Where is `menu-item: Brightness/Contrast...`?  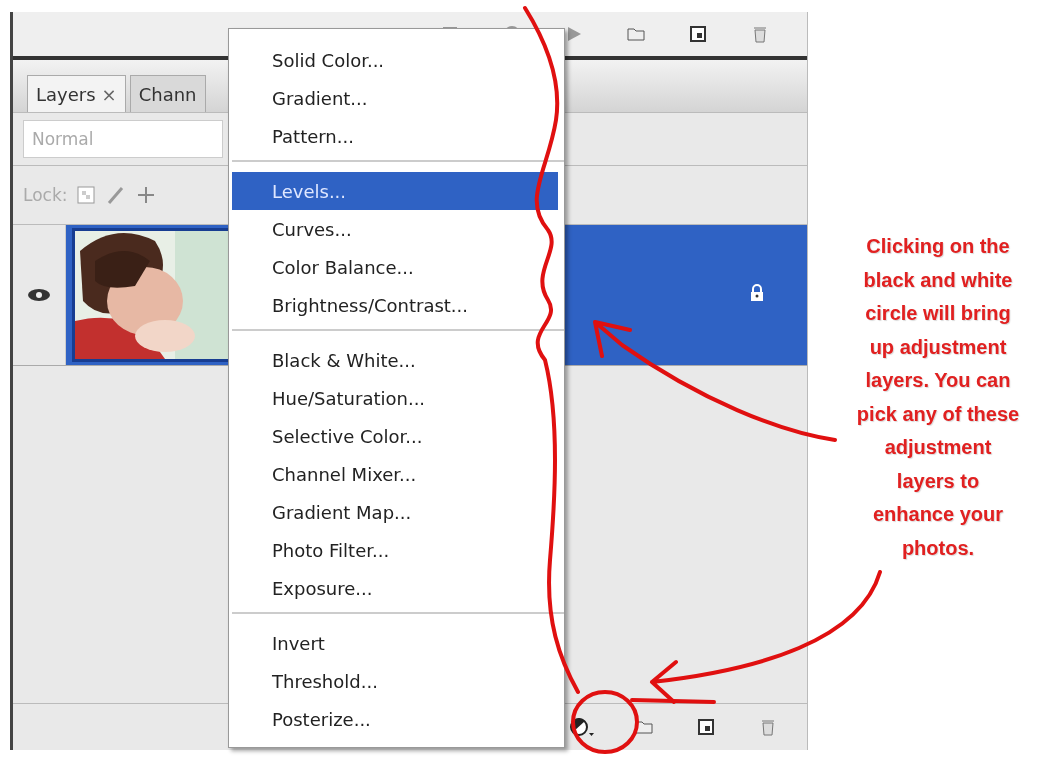 menu-item: Brightness/Contrast... is located at coordinates (395, 305).